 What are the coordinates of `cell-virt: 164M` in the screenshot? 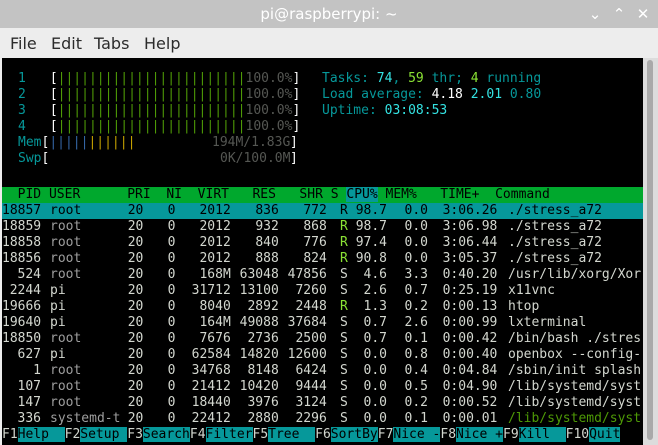 It's located at (215, 322).